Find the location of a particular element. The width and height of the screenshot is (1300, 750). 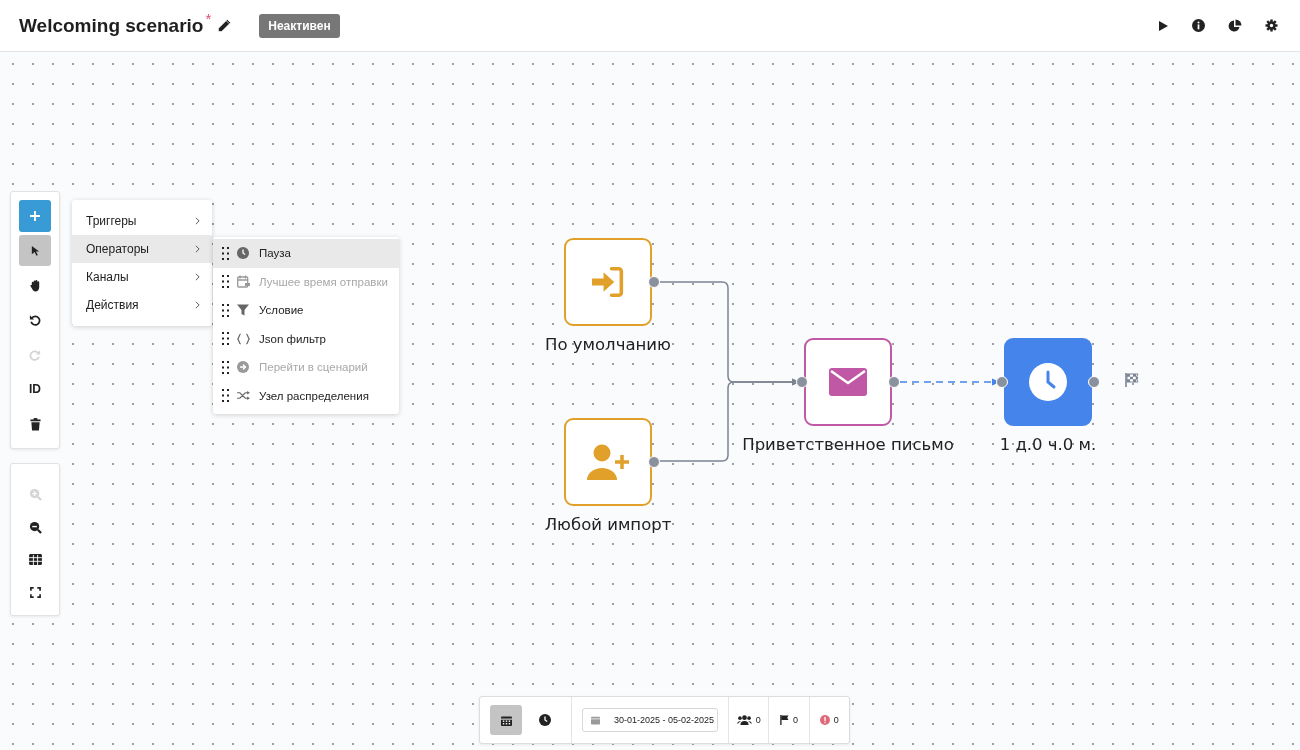

sign-in-icon is located at coordinates (608, 282).